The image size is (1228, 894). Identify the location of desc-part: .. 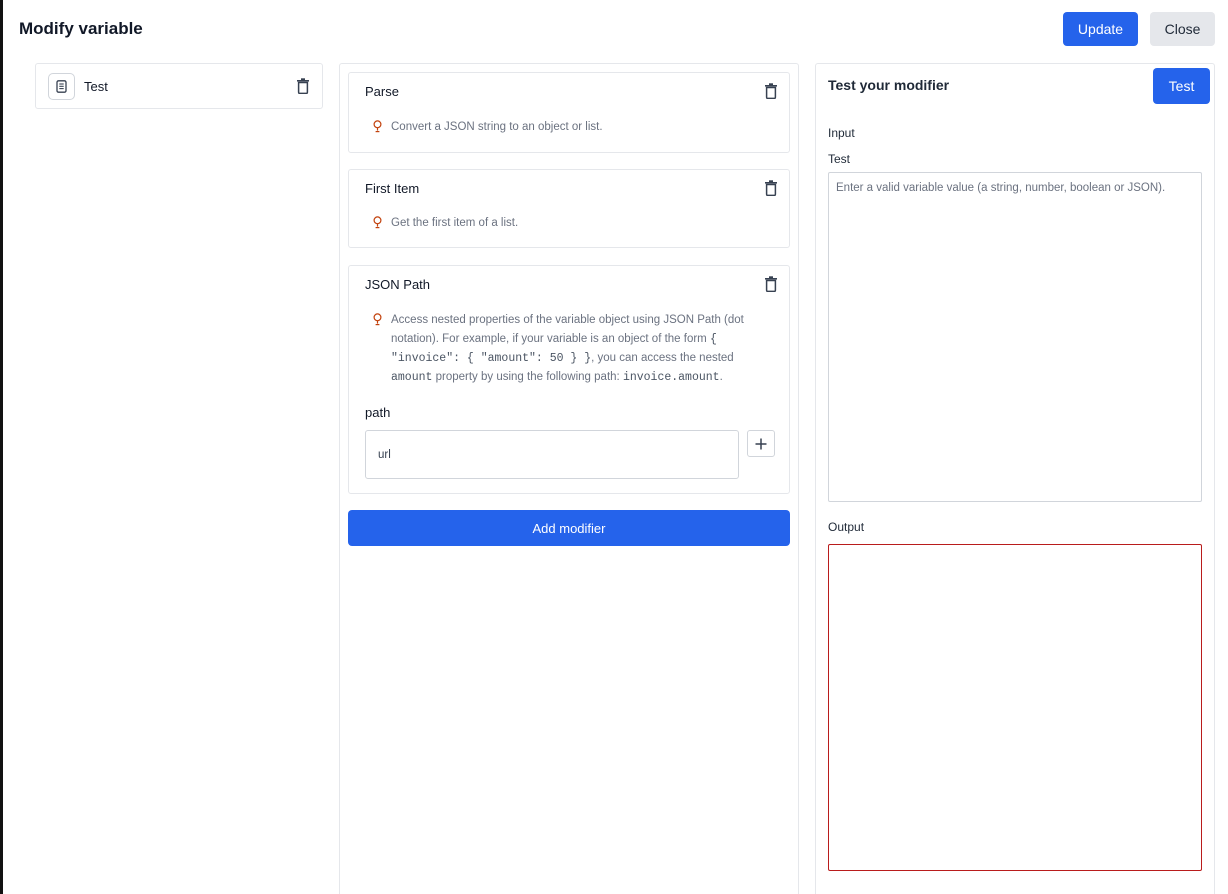
(721, 377).